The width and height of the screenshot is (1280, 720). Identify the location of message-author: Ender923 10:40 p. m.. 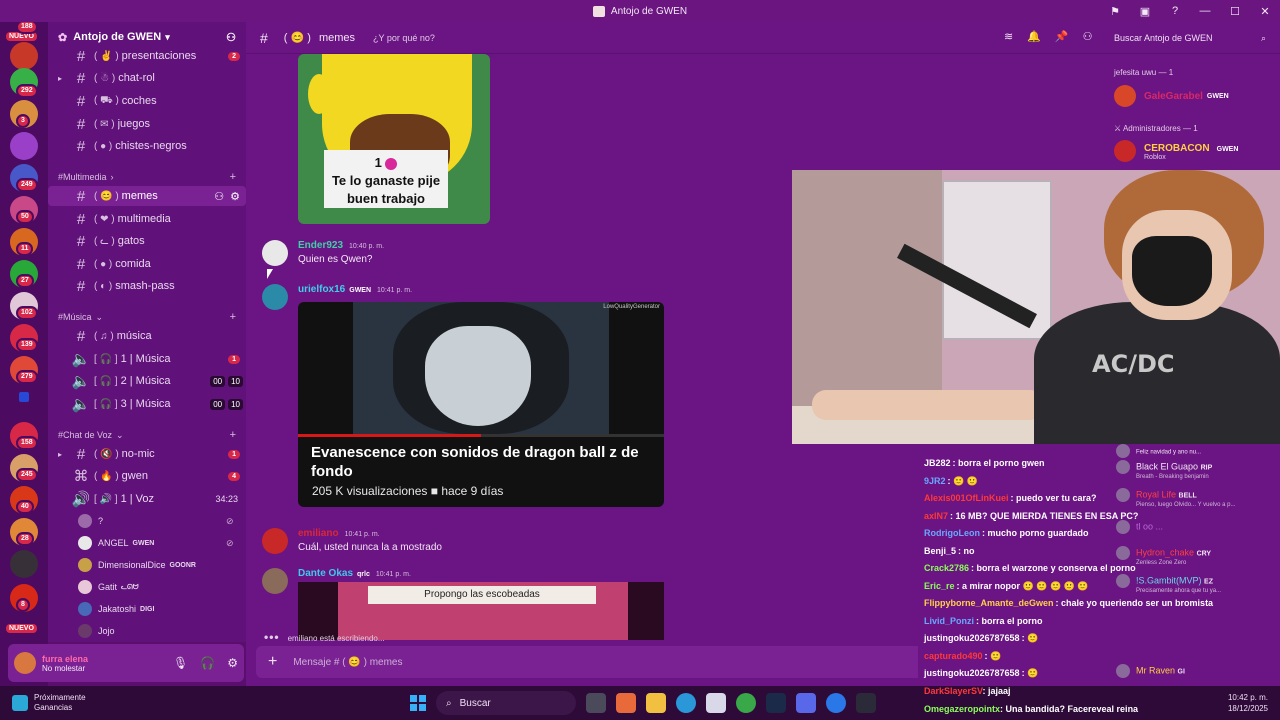
(341, 245).